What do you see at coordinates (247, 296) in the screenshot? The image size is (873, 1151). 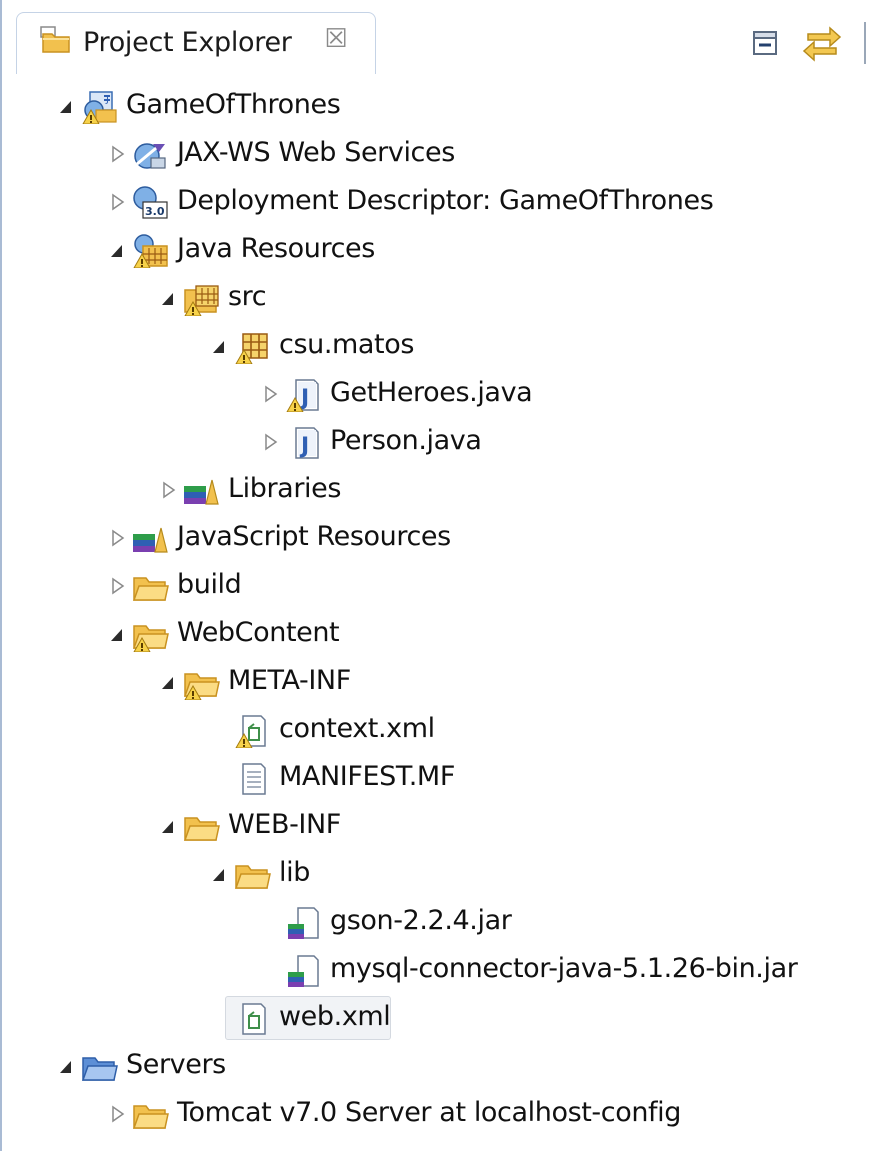 I see `tree-item-label: src` at bounding box center [247, 296].